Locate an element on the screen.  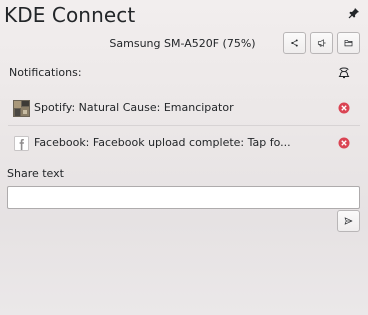
share-icon is located at coordinates (294, 43).